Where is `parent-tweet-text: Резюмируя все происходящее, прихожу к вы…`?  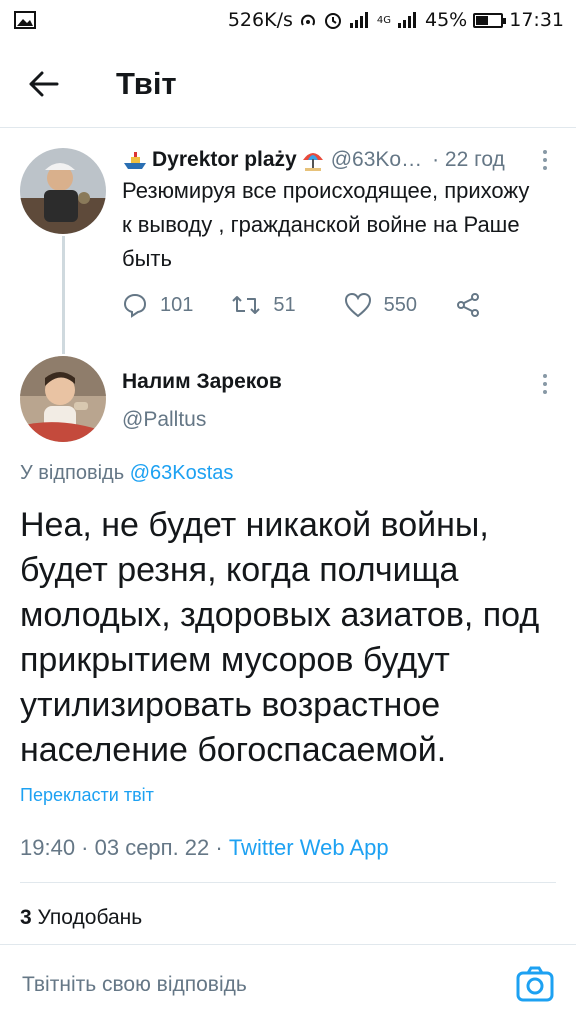
parent-tweet-text: Резюмируя все происходящее, прихожу к вы… is located at coordinates (326, 224).